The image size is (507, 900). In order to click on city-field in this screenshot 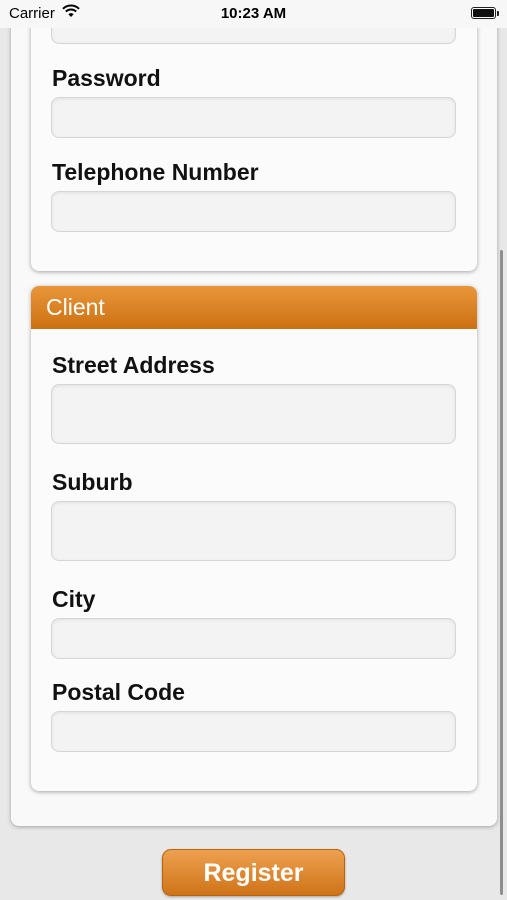, I will do `click(253, 638)`.